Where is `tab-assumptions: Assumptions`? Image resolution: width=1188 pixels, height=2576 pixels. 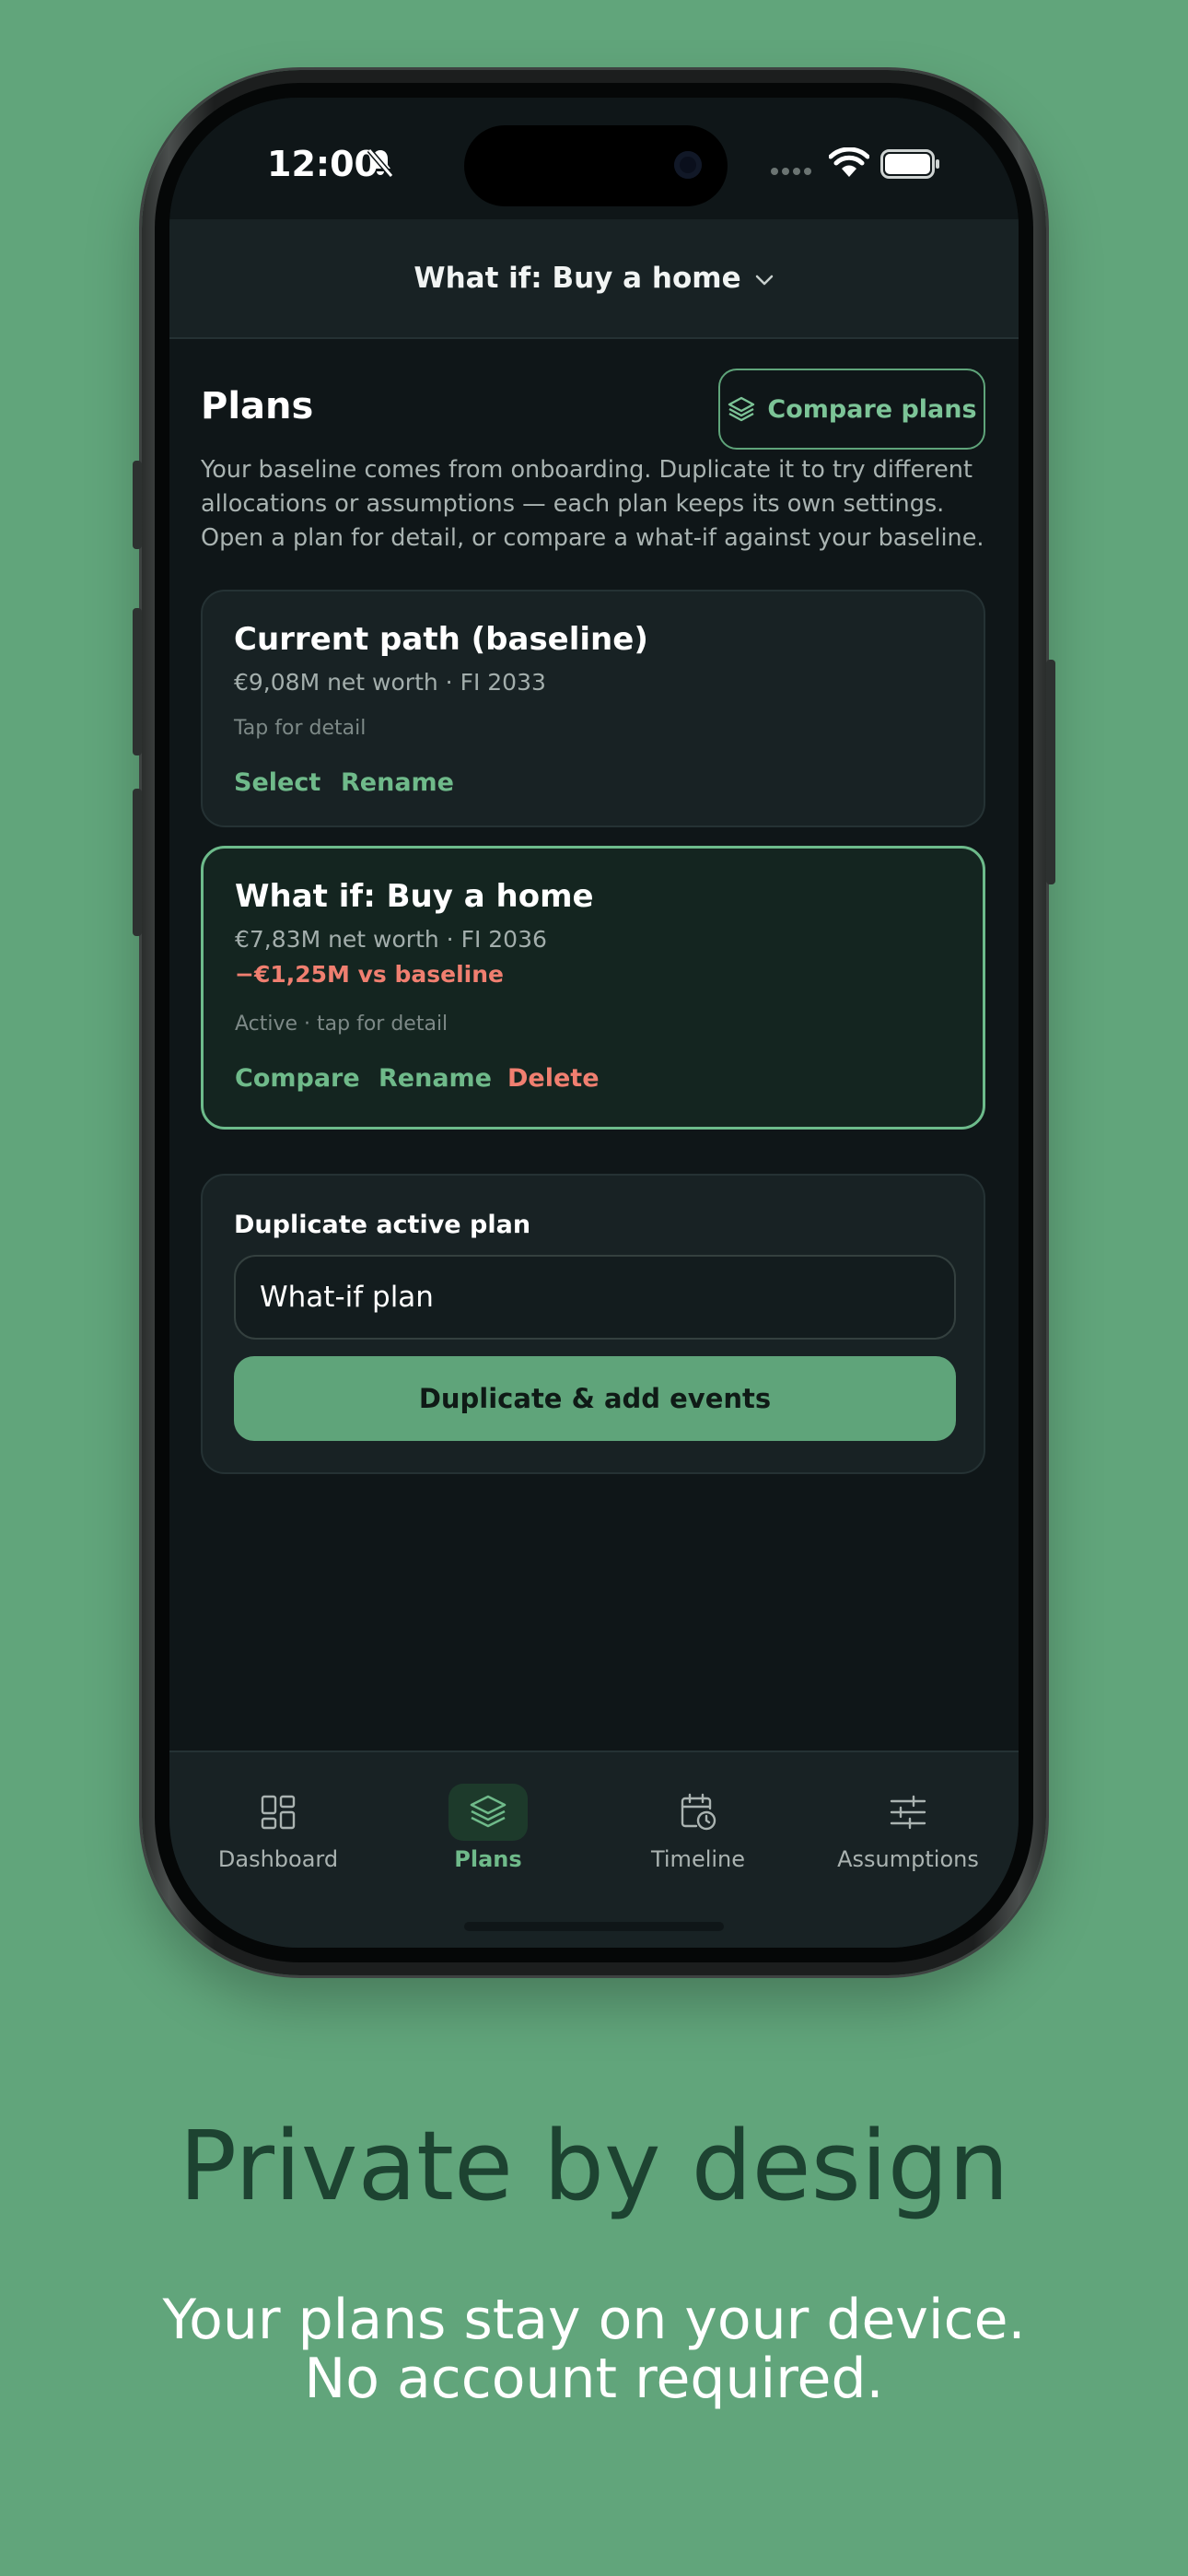
tab-assumptions: Assumptions is located at coordinates (908, 1828).